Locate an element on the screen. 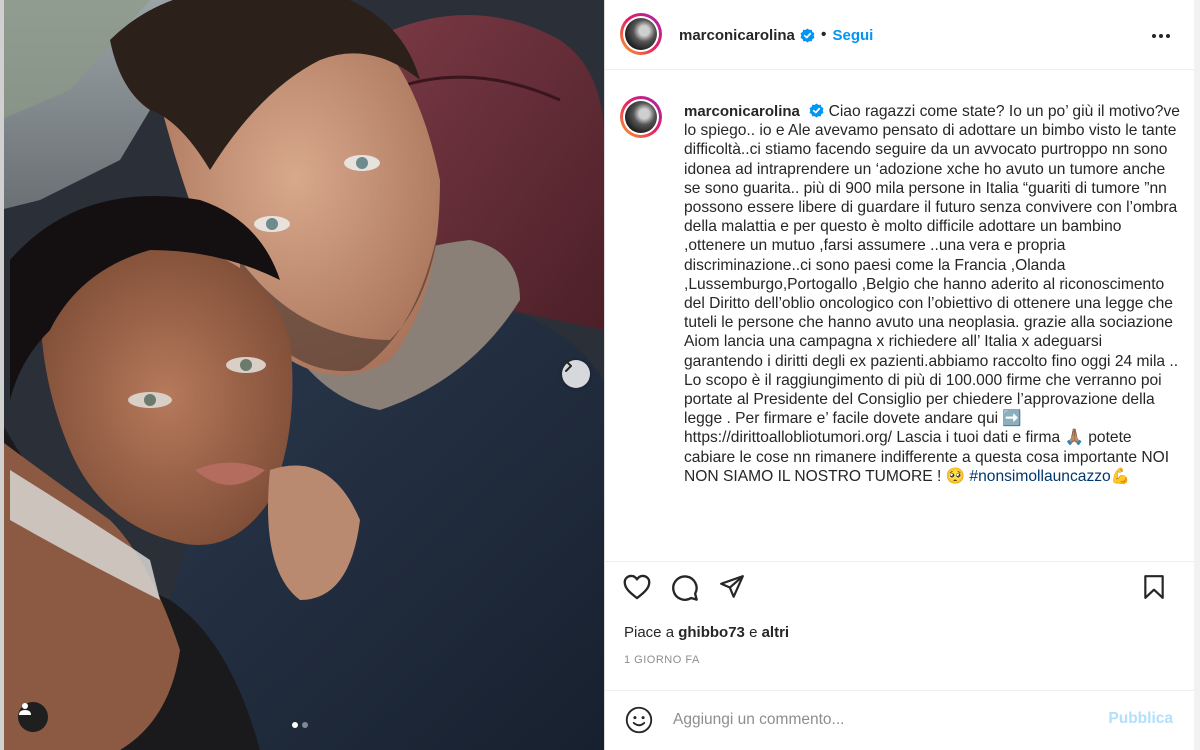  publish-button: Pubblica is located at coordinates (1140, 719).